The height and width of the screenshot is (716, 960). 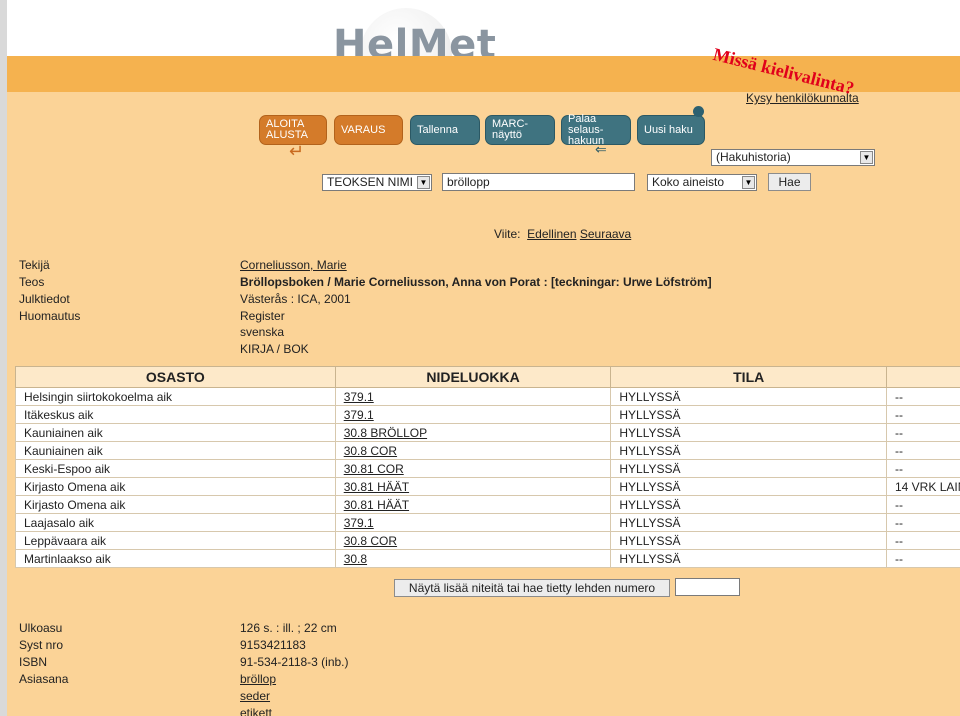 I want to click on subject-link: etikett, so click(x=256, y=711).